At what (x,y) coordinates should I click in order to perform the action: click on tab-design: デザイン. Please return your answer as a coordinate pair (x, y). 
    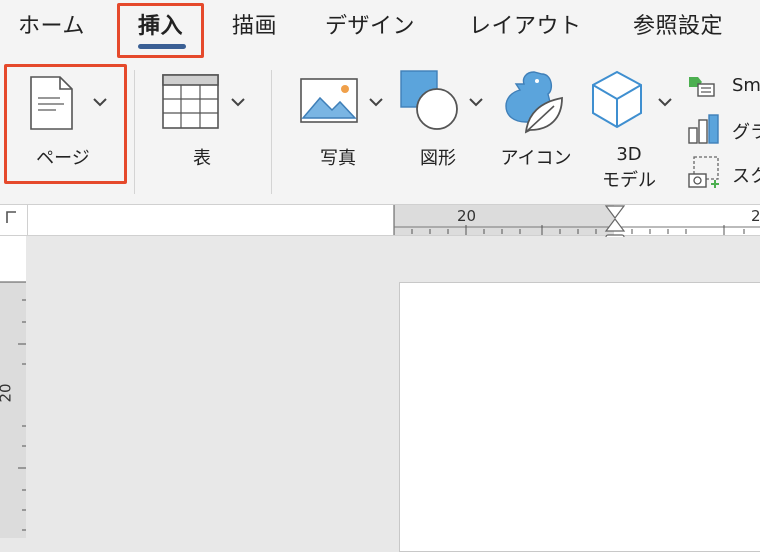
    Looking at the image, I should click on (370, 24).